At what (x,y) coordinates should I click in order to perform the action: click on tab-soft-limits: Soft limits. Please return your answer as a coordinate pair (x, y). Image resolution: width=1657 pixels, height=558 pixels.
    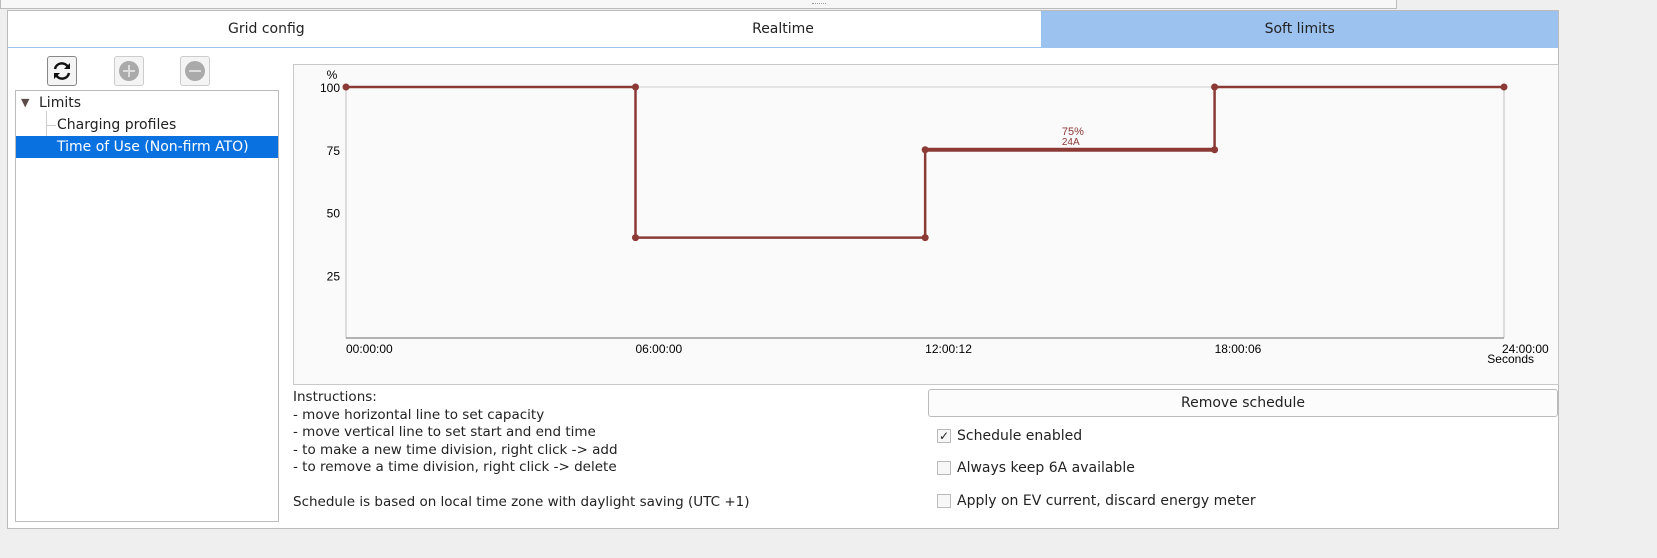
    Looking at the image, I should click on (1300, 29).